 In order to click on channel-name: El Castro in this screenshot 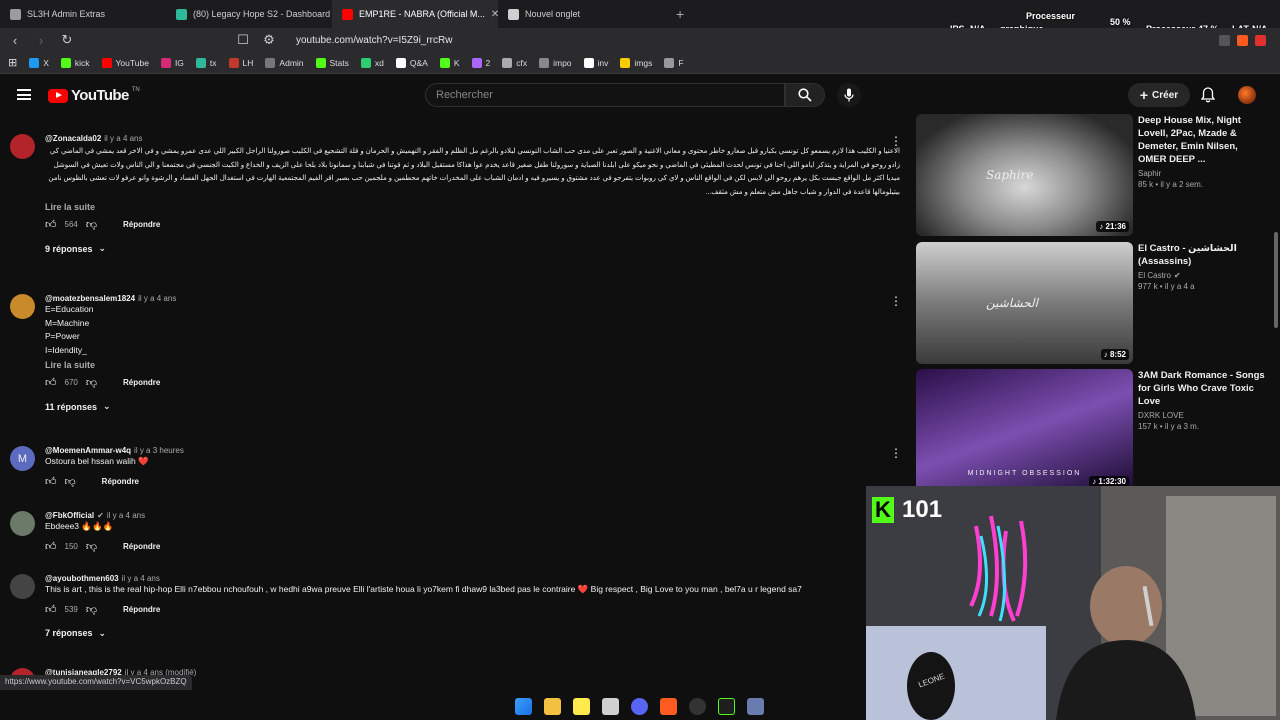, I will do `click(1154, 275)`.